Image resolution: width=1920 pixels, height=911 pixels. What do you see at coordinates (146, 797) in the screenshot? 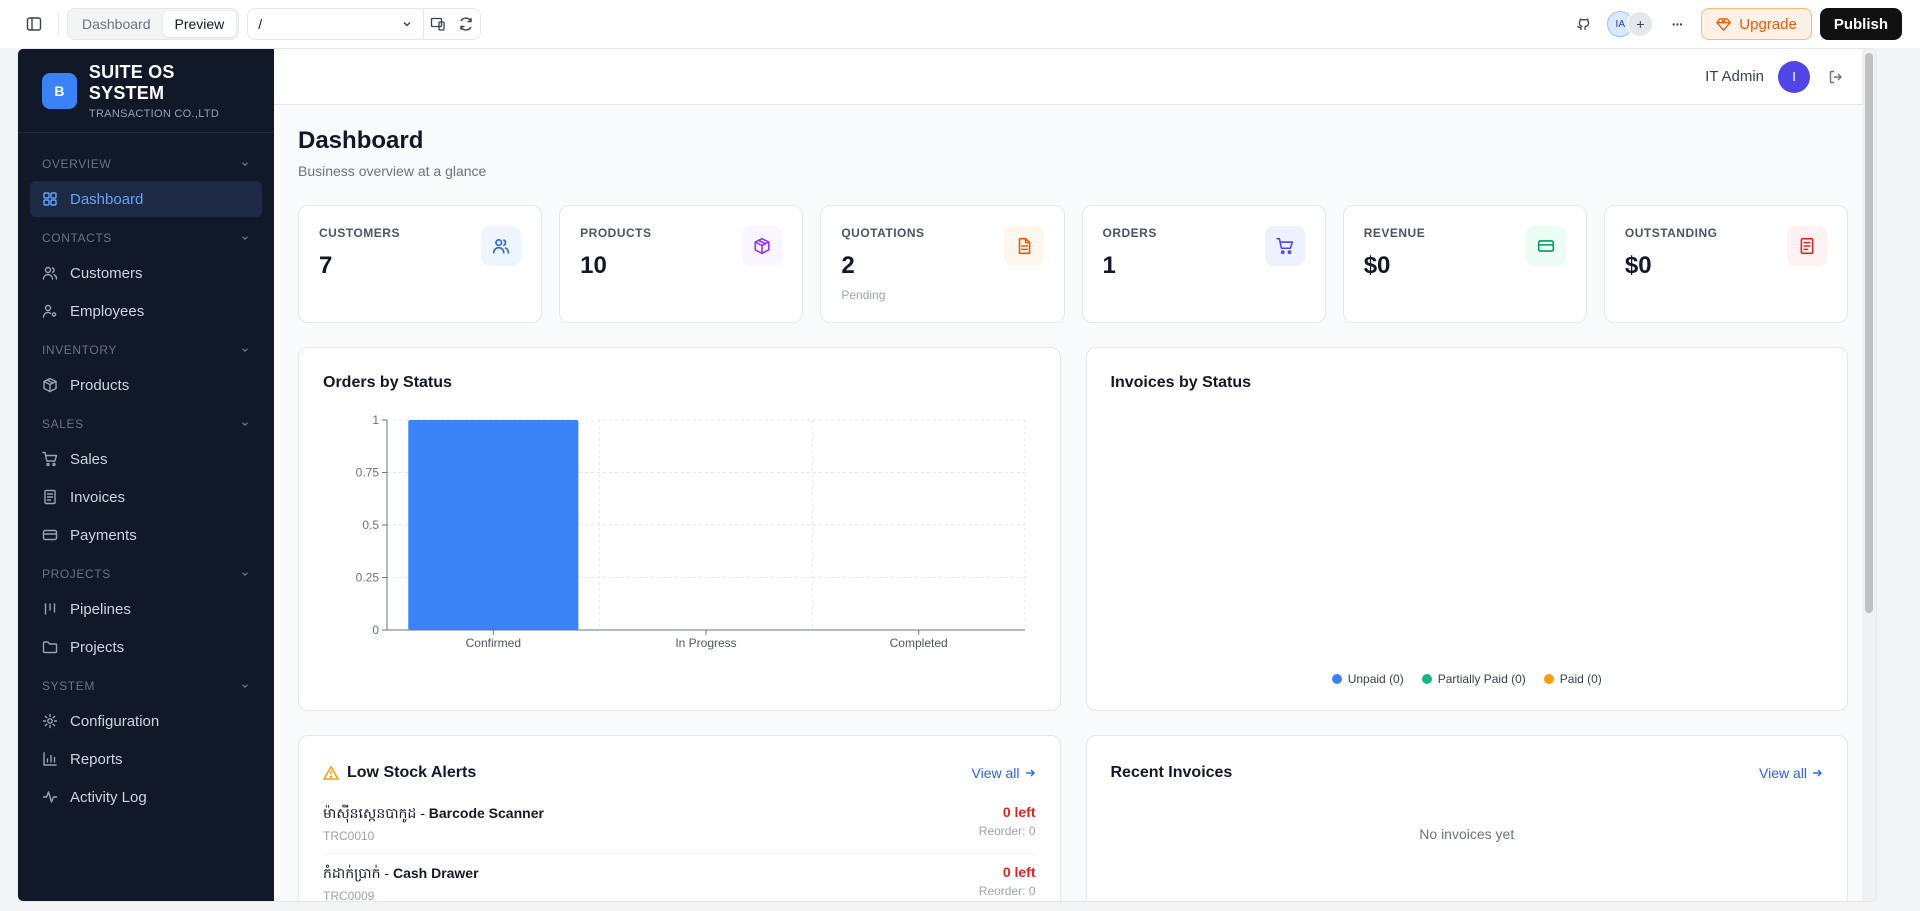
I see `sidebar-item-activity-log: Activity Log` at bounding box center [146, 797].